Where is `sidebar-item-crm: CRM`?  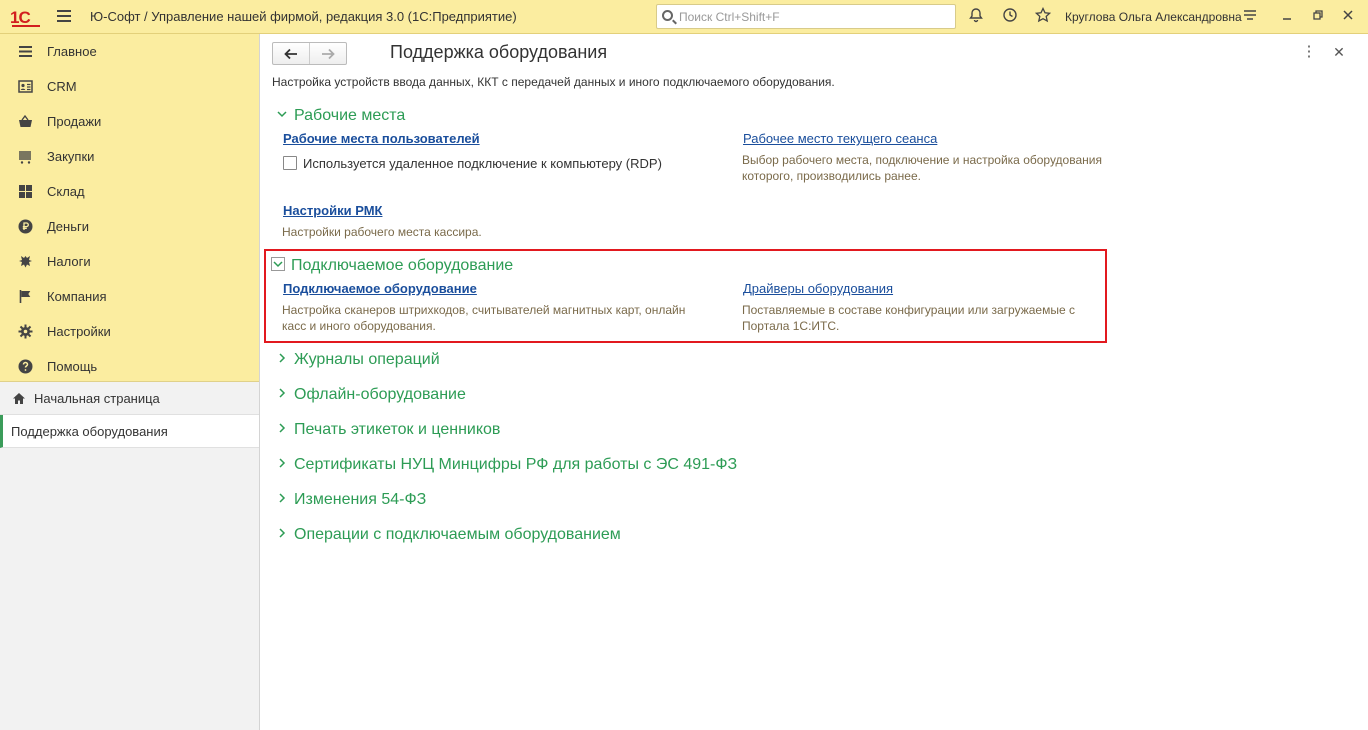
sidebar-item-crm: CRM is located at coordinates (129, 86).